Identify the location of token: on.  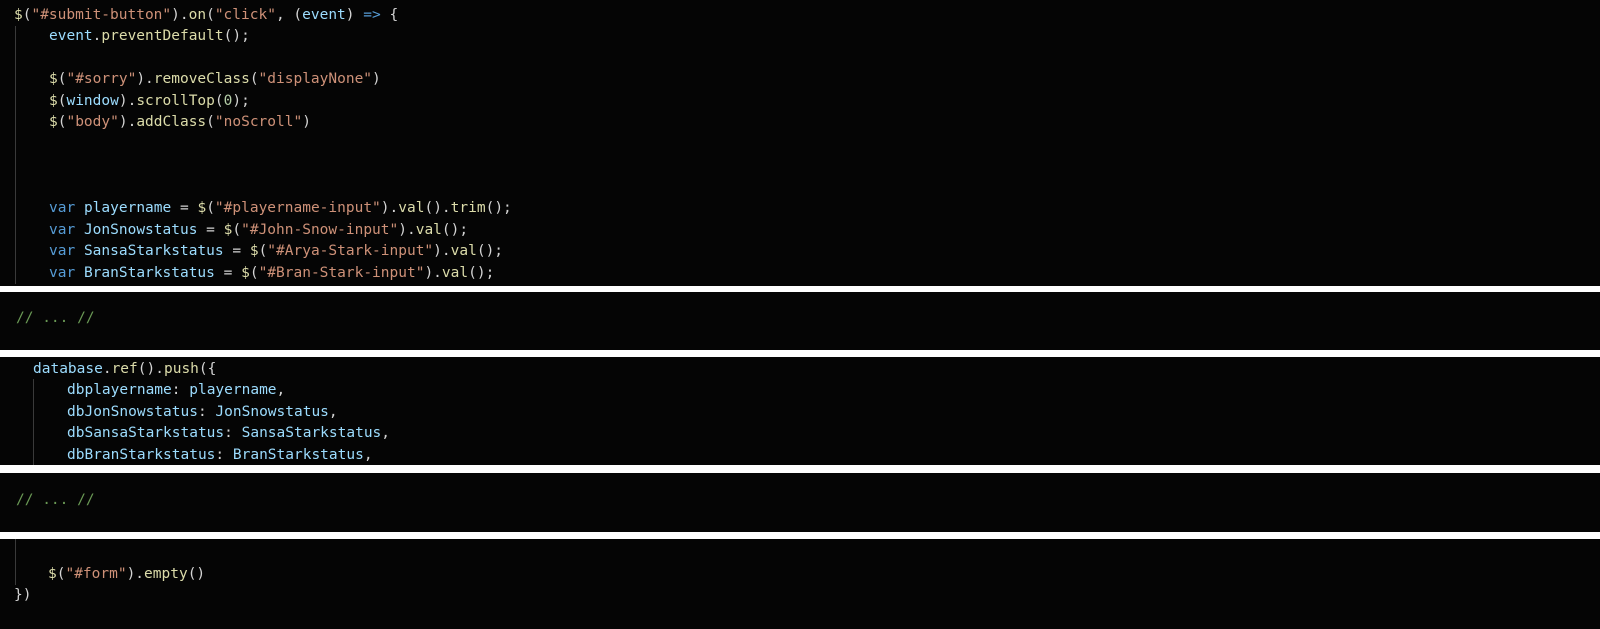
(197, 15).